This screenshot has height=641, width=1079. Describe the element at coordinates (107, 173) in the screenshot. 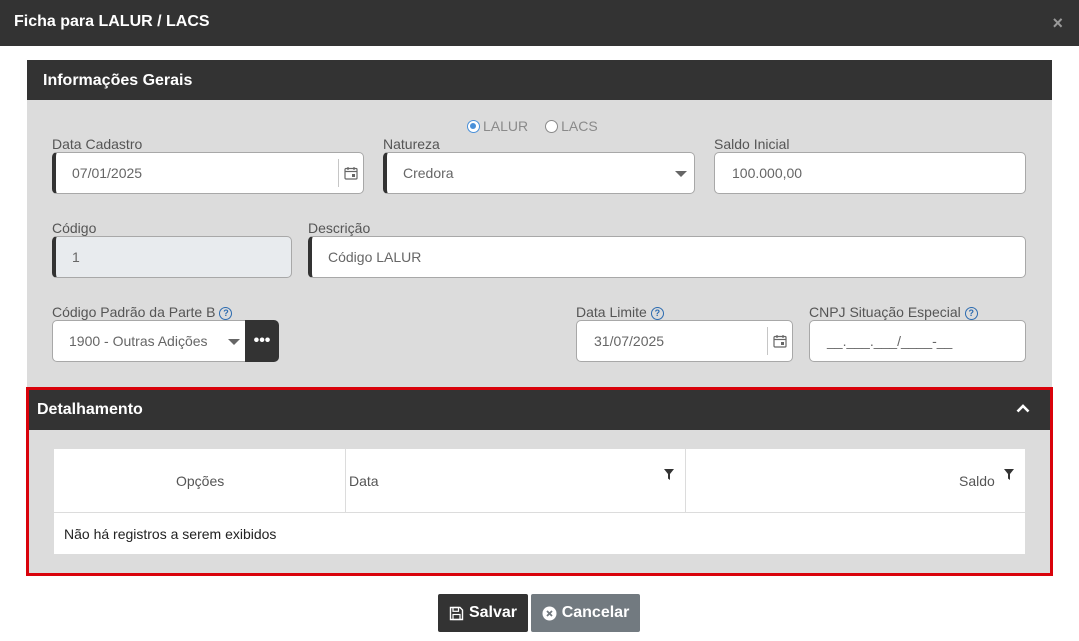

I see `data-cadastro-value: 07/01/2025` at that location.